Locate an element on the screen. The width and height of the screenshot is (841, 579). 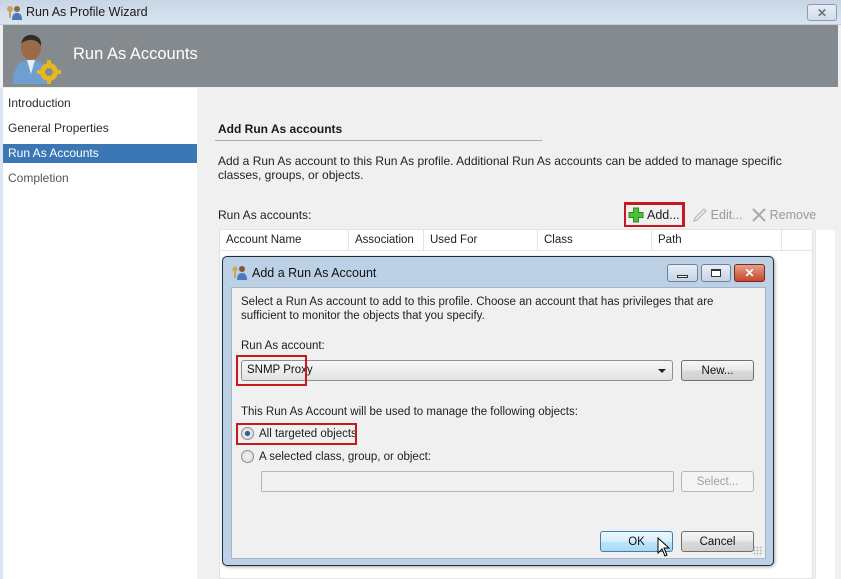
dropdown-arrow-icon is located at coordinates (662, 371).